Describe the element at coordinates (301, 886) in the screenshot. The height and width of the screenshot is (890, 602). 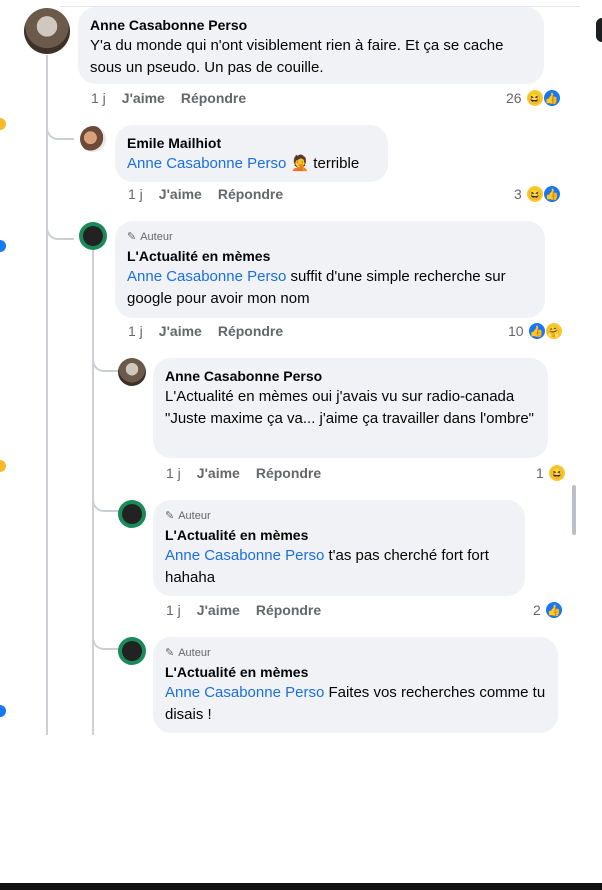
I see `bottom-edge` at that location.